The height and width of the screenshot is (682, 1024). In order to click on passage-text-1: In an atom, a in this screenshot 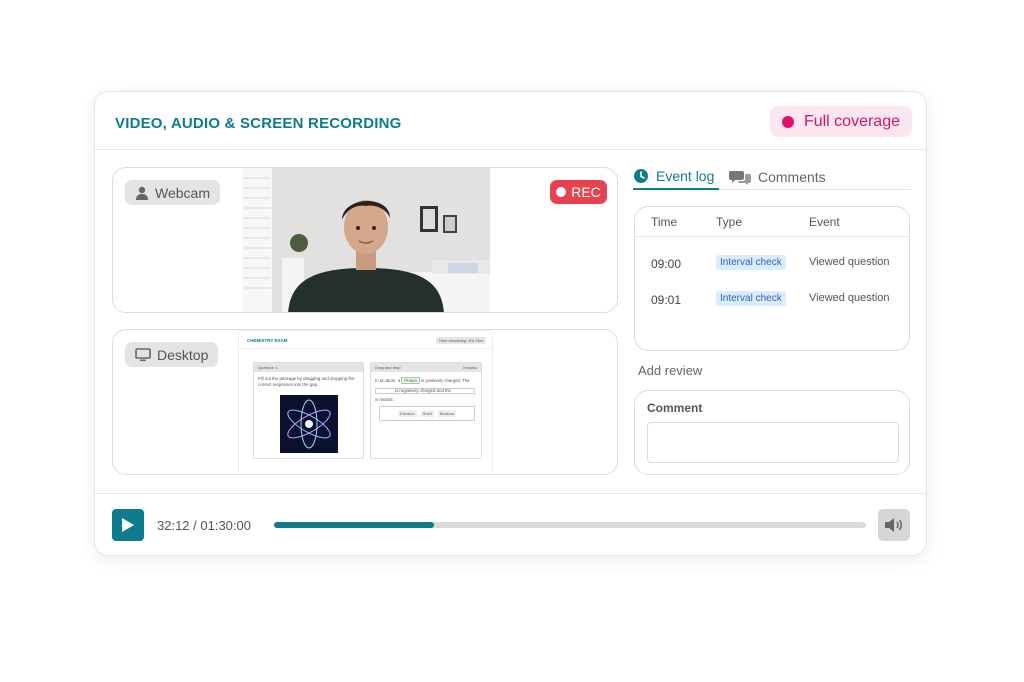, I will do `click(388, 380)`.